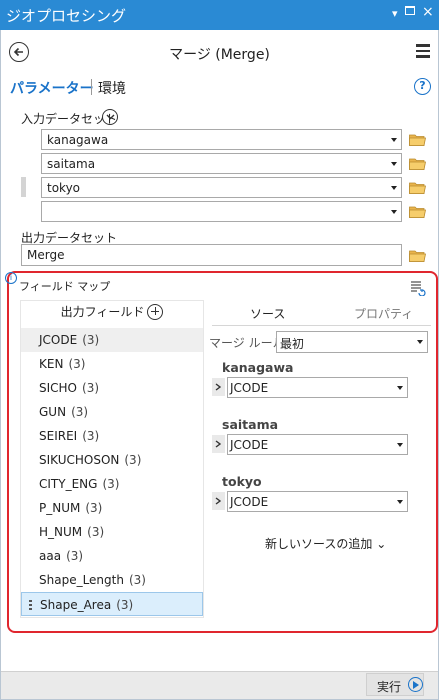 Image resolution: width=439 pixels, height=700 pixels. I want to click on output-dataset-value: Merge, so click(46, 255).